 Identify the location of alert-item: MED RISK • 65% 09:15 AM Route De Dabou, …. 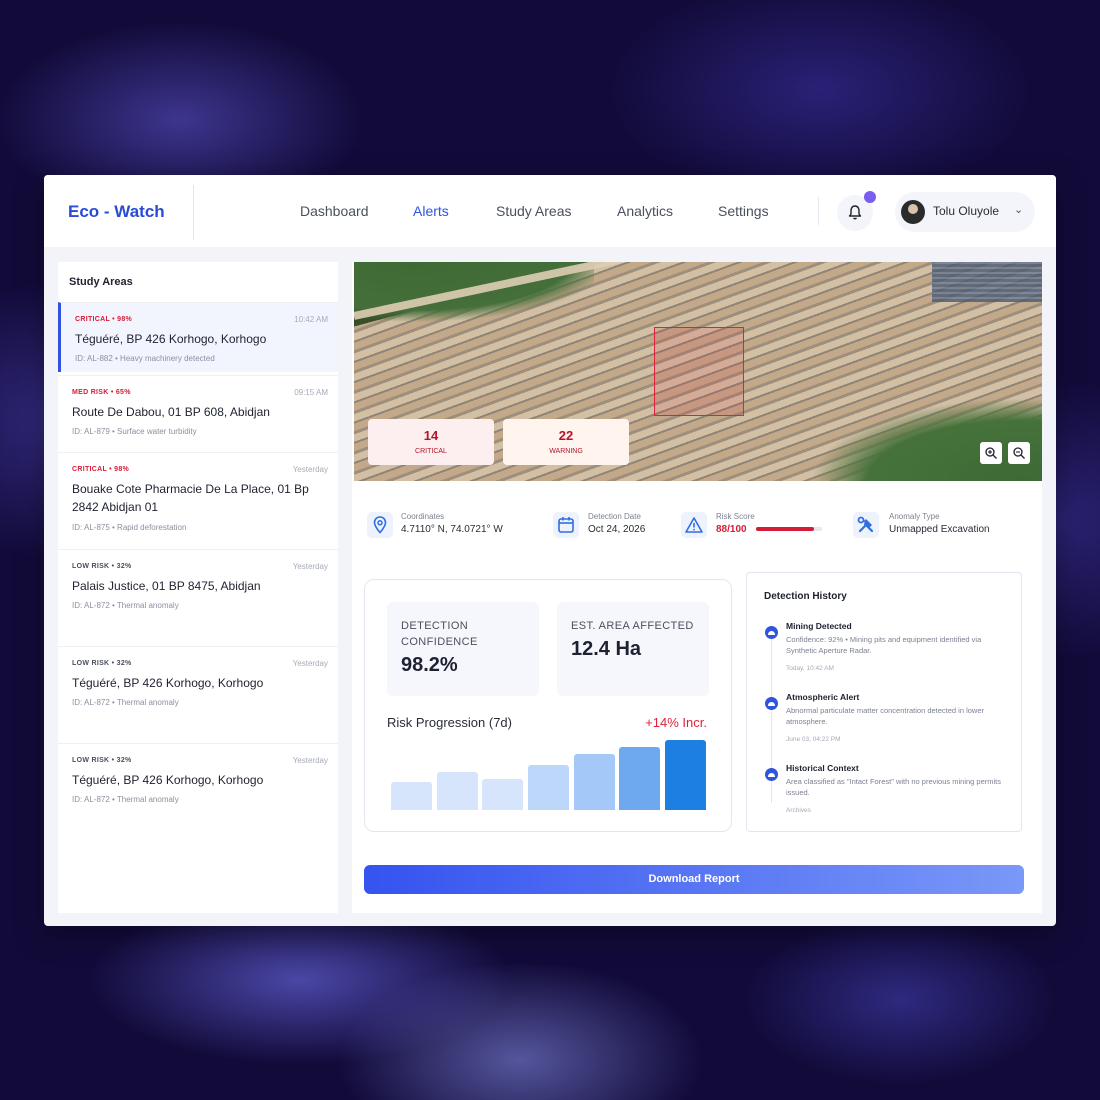
(198, 413).